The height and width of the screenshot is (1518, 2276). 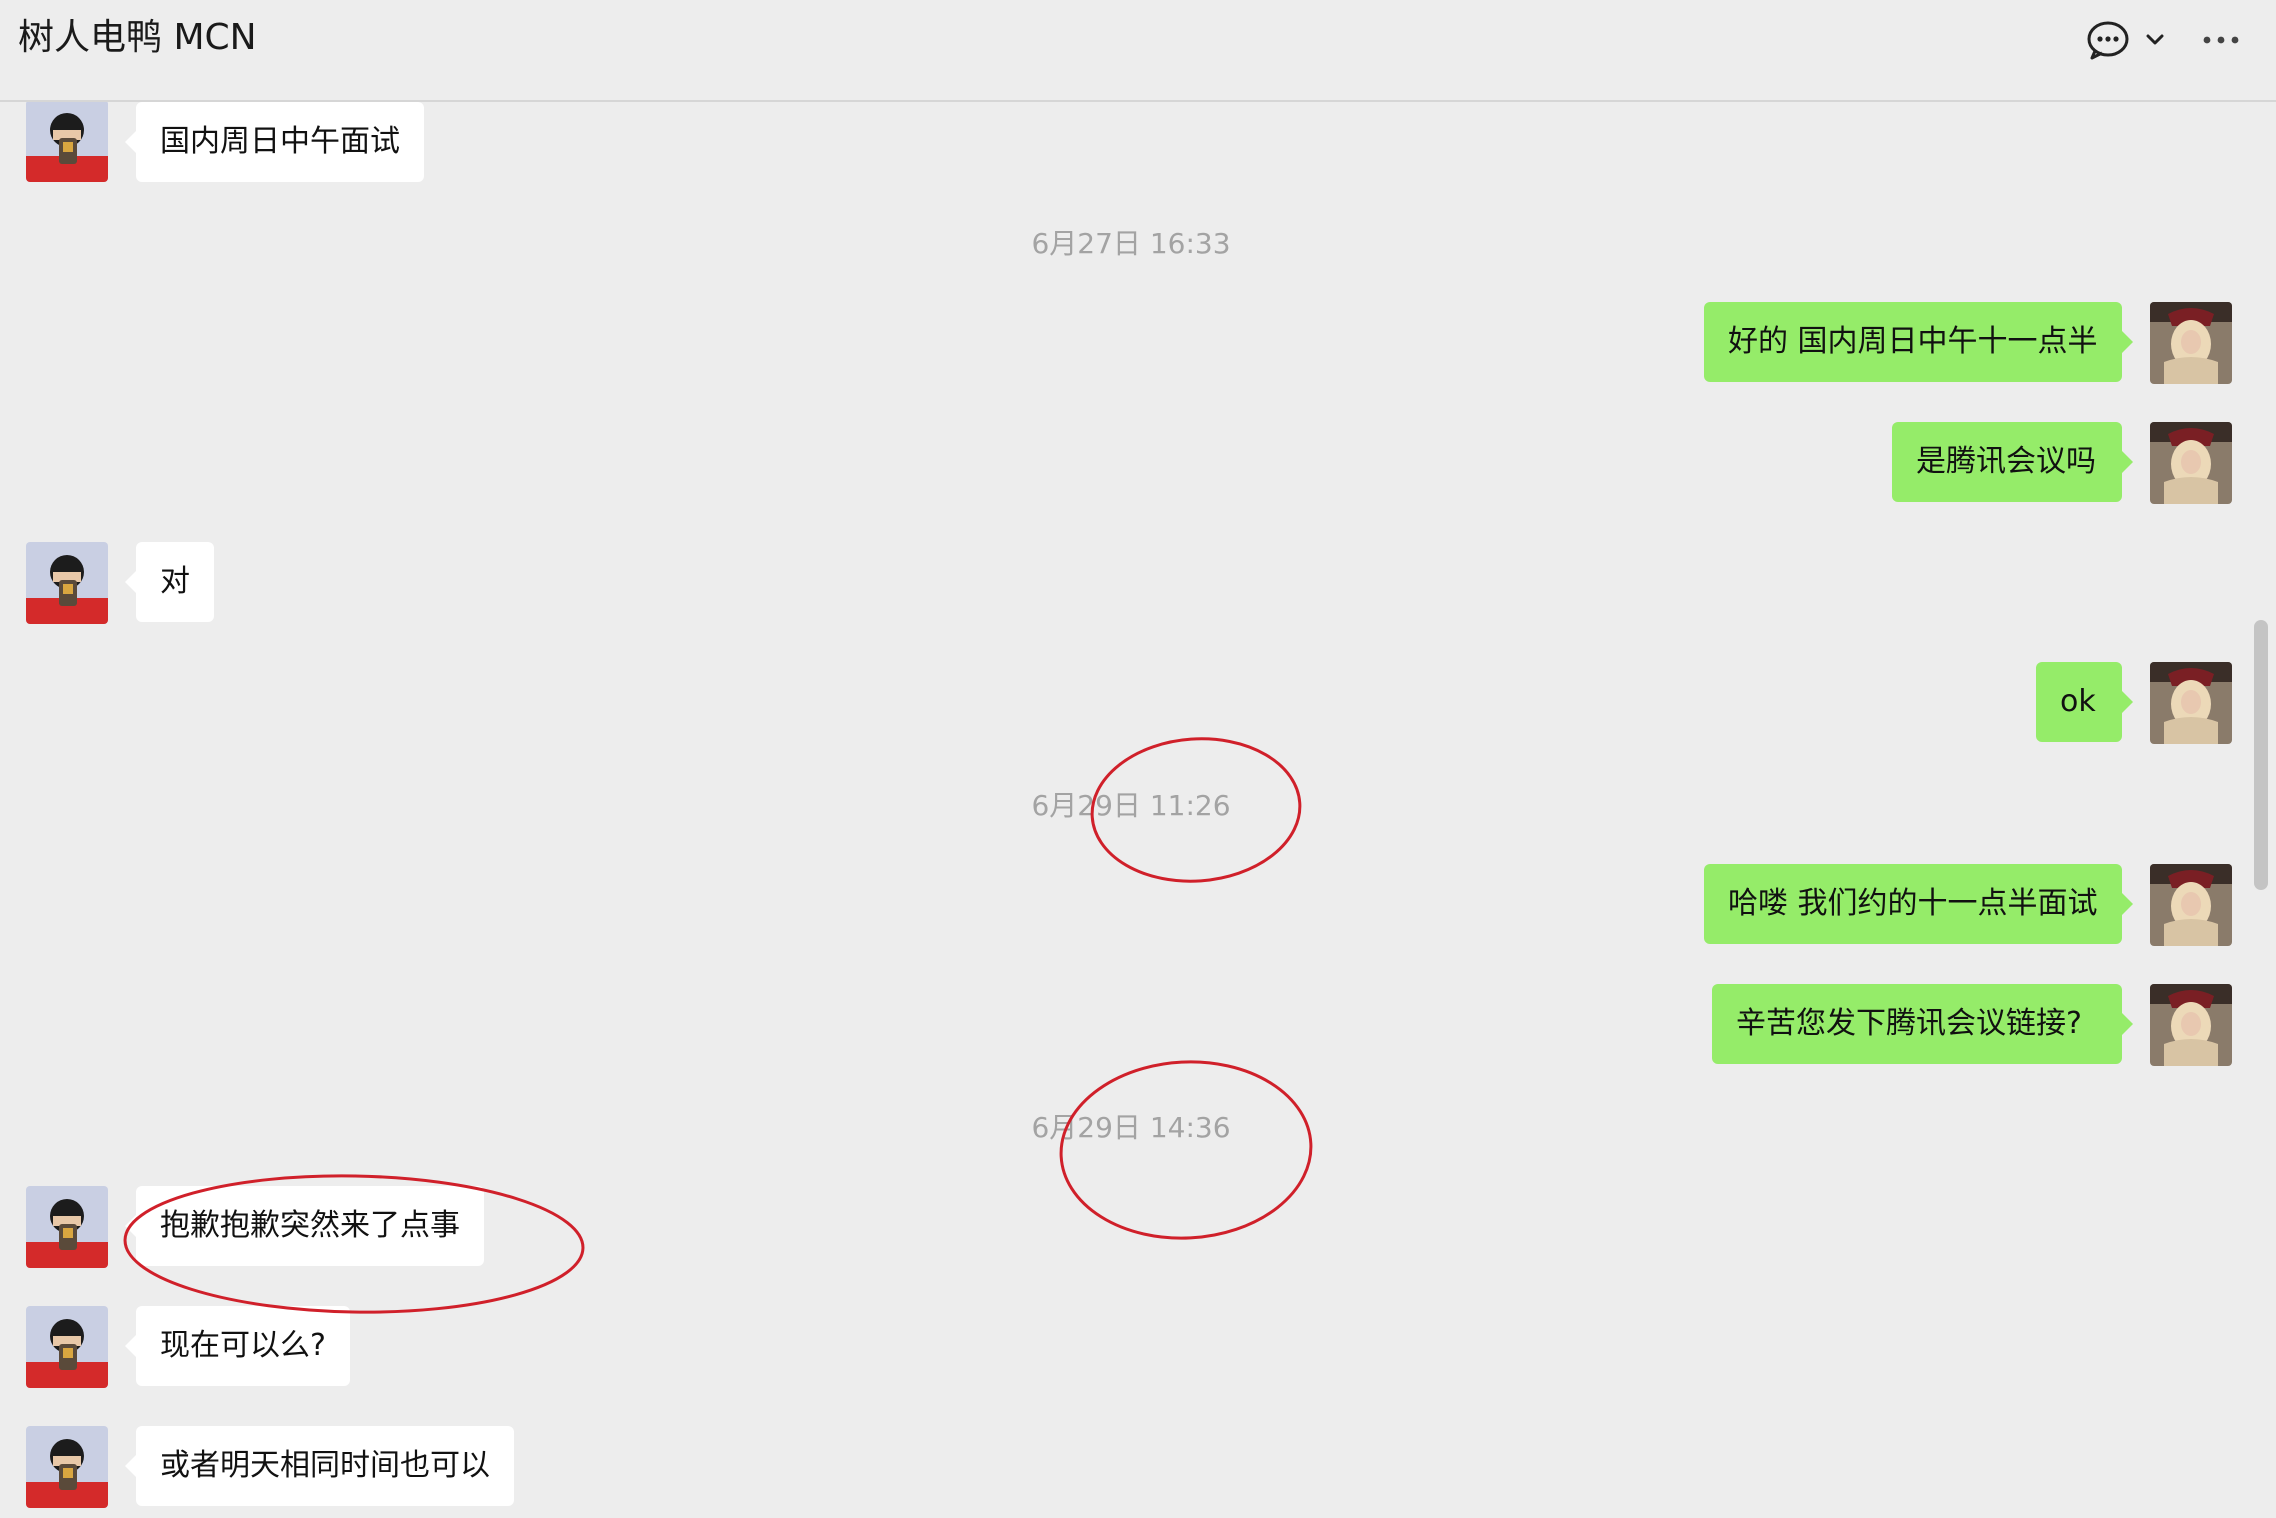 I want to click on message-bubble: 抱歉抱歉突然来了点事, so click(x=304, y=1226).